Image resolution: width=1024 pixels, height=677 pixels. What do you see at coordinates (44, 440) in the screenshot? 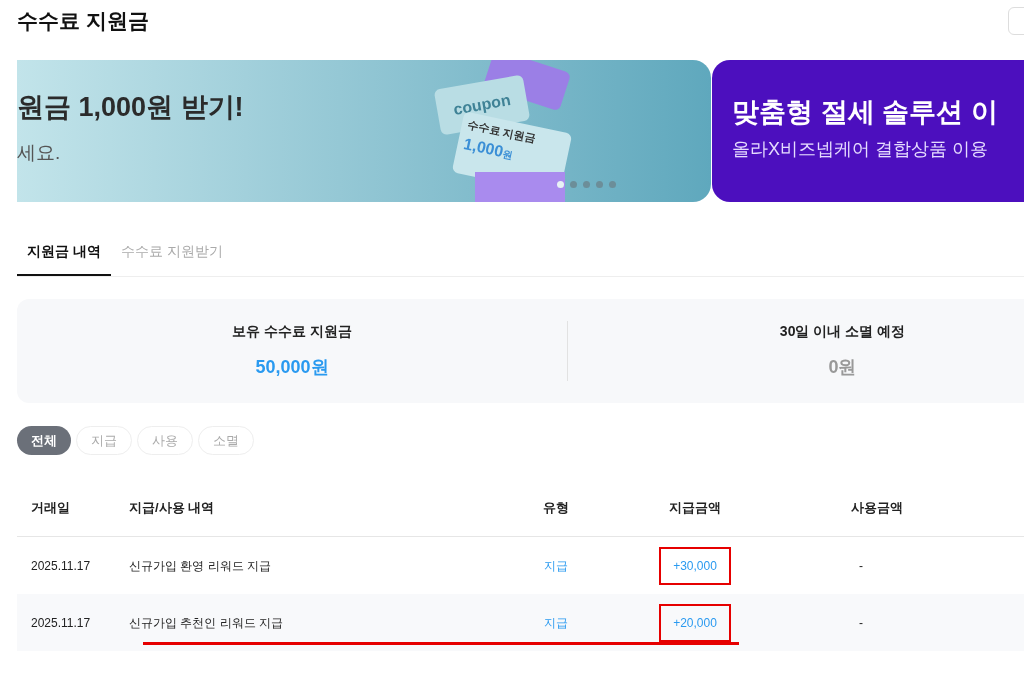
I see `filter-chip: 전체` at bounding box center [44, 440].